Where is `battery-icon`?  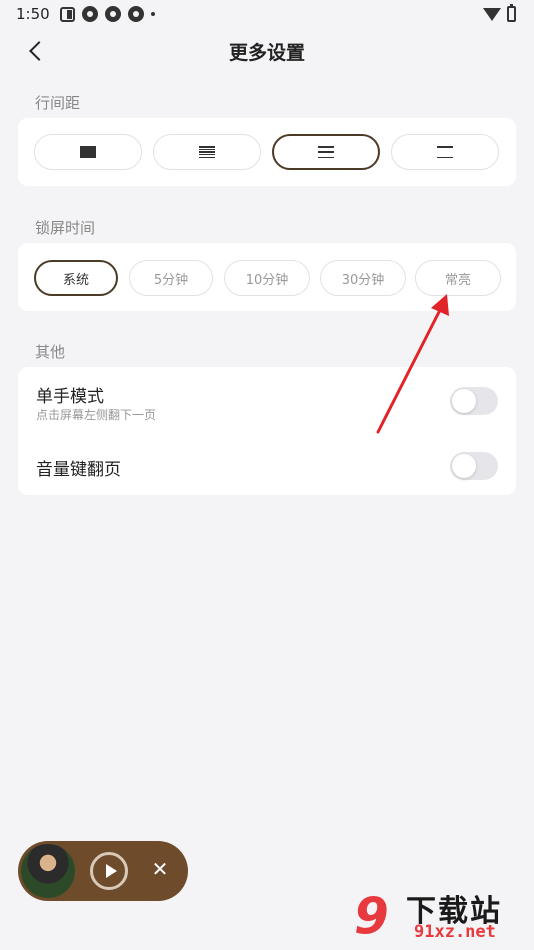 battery-icon is located at coordinates (511, 13).